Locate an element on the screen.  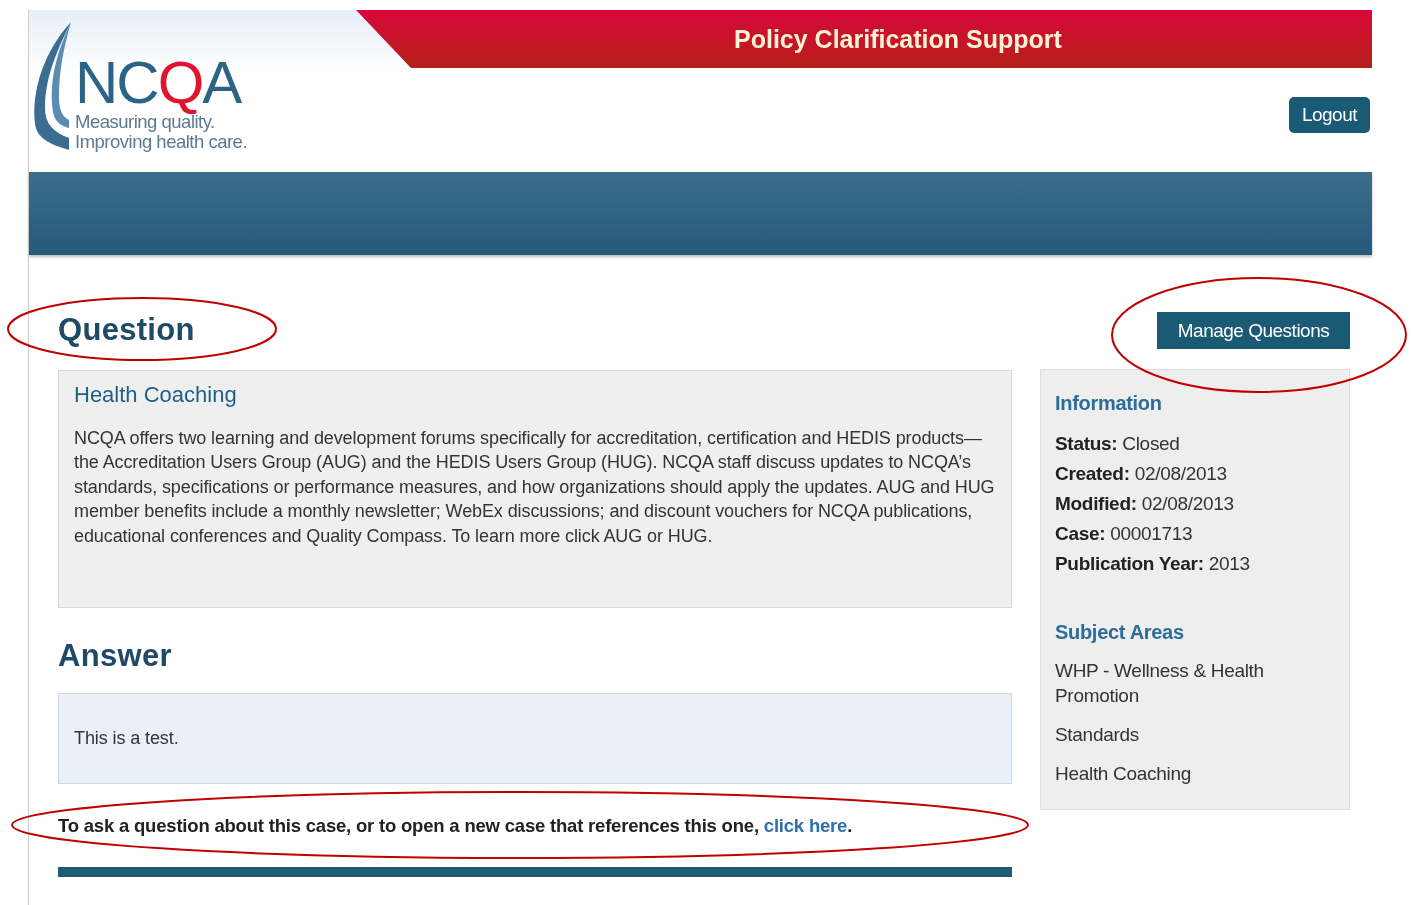
manage-questions-button: Manage Questions is located at coordinates (1253, 330).